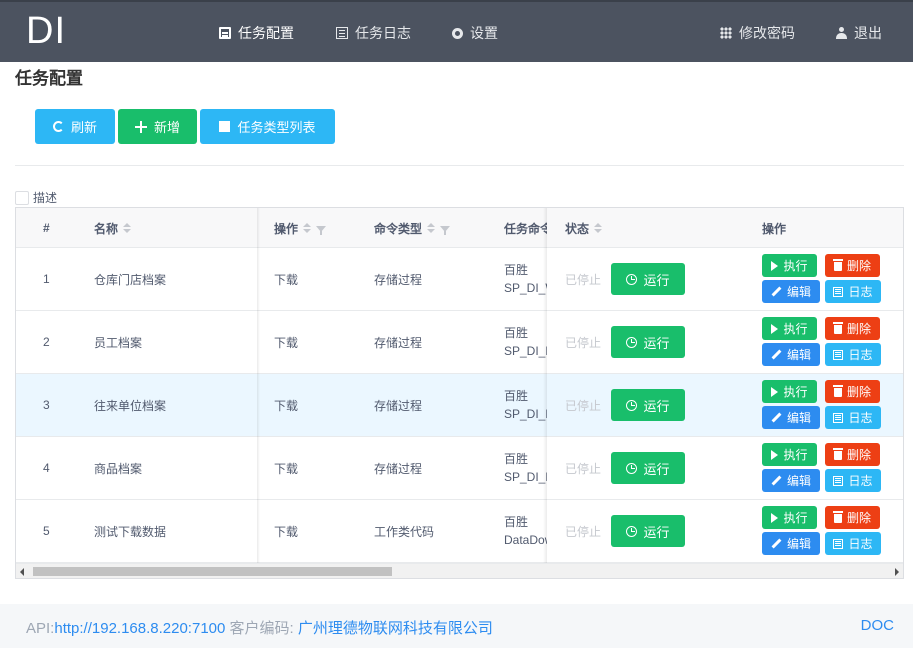  What do you see at coordinates (859, 33) in the screenshot?
I see `nav-logout: 退出` at bounding box center [859, 33].